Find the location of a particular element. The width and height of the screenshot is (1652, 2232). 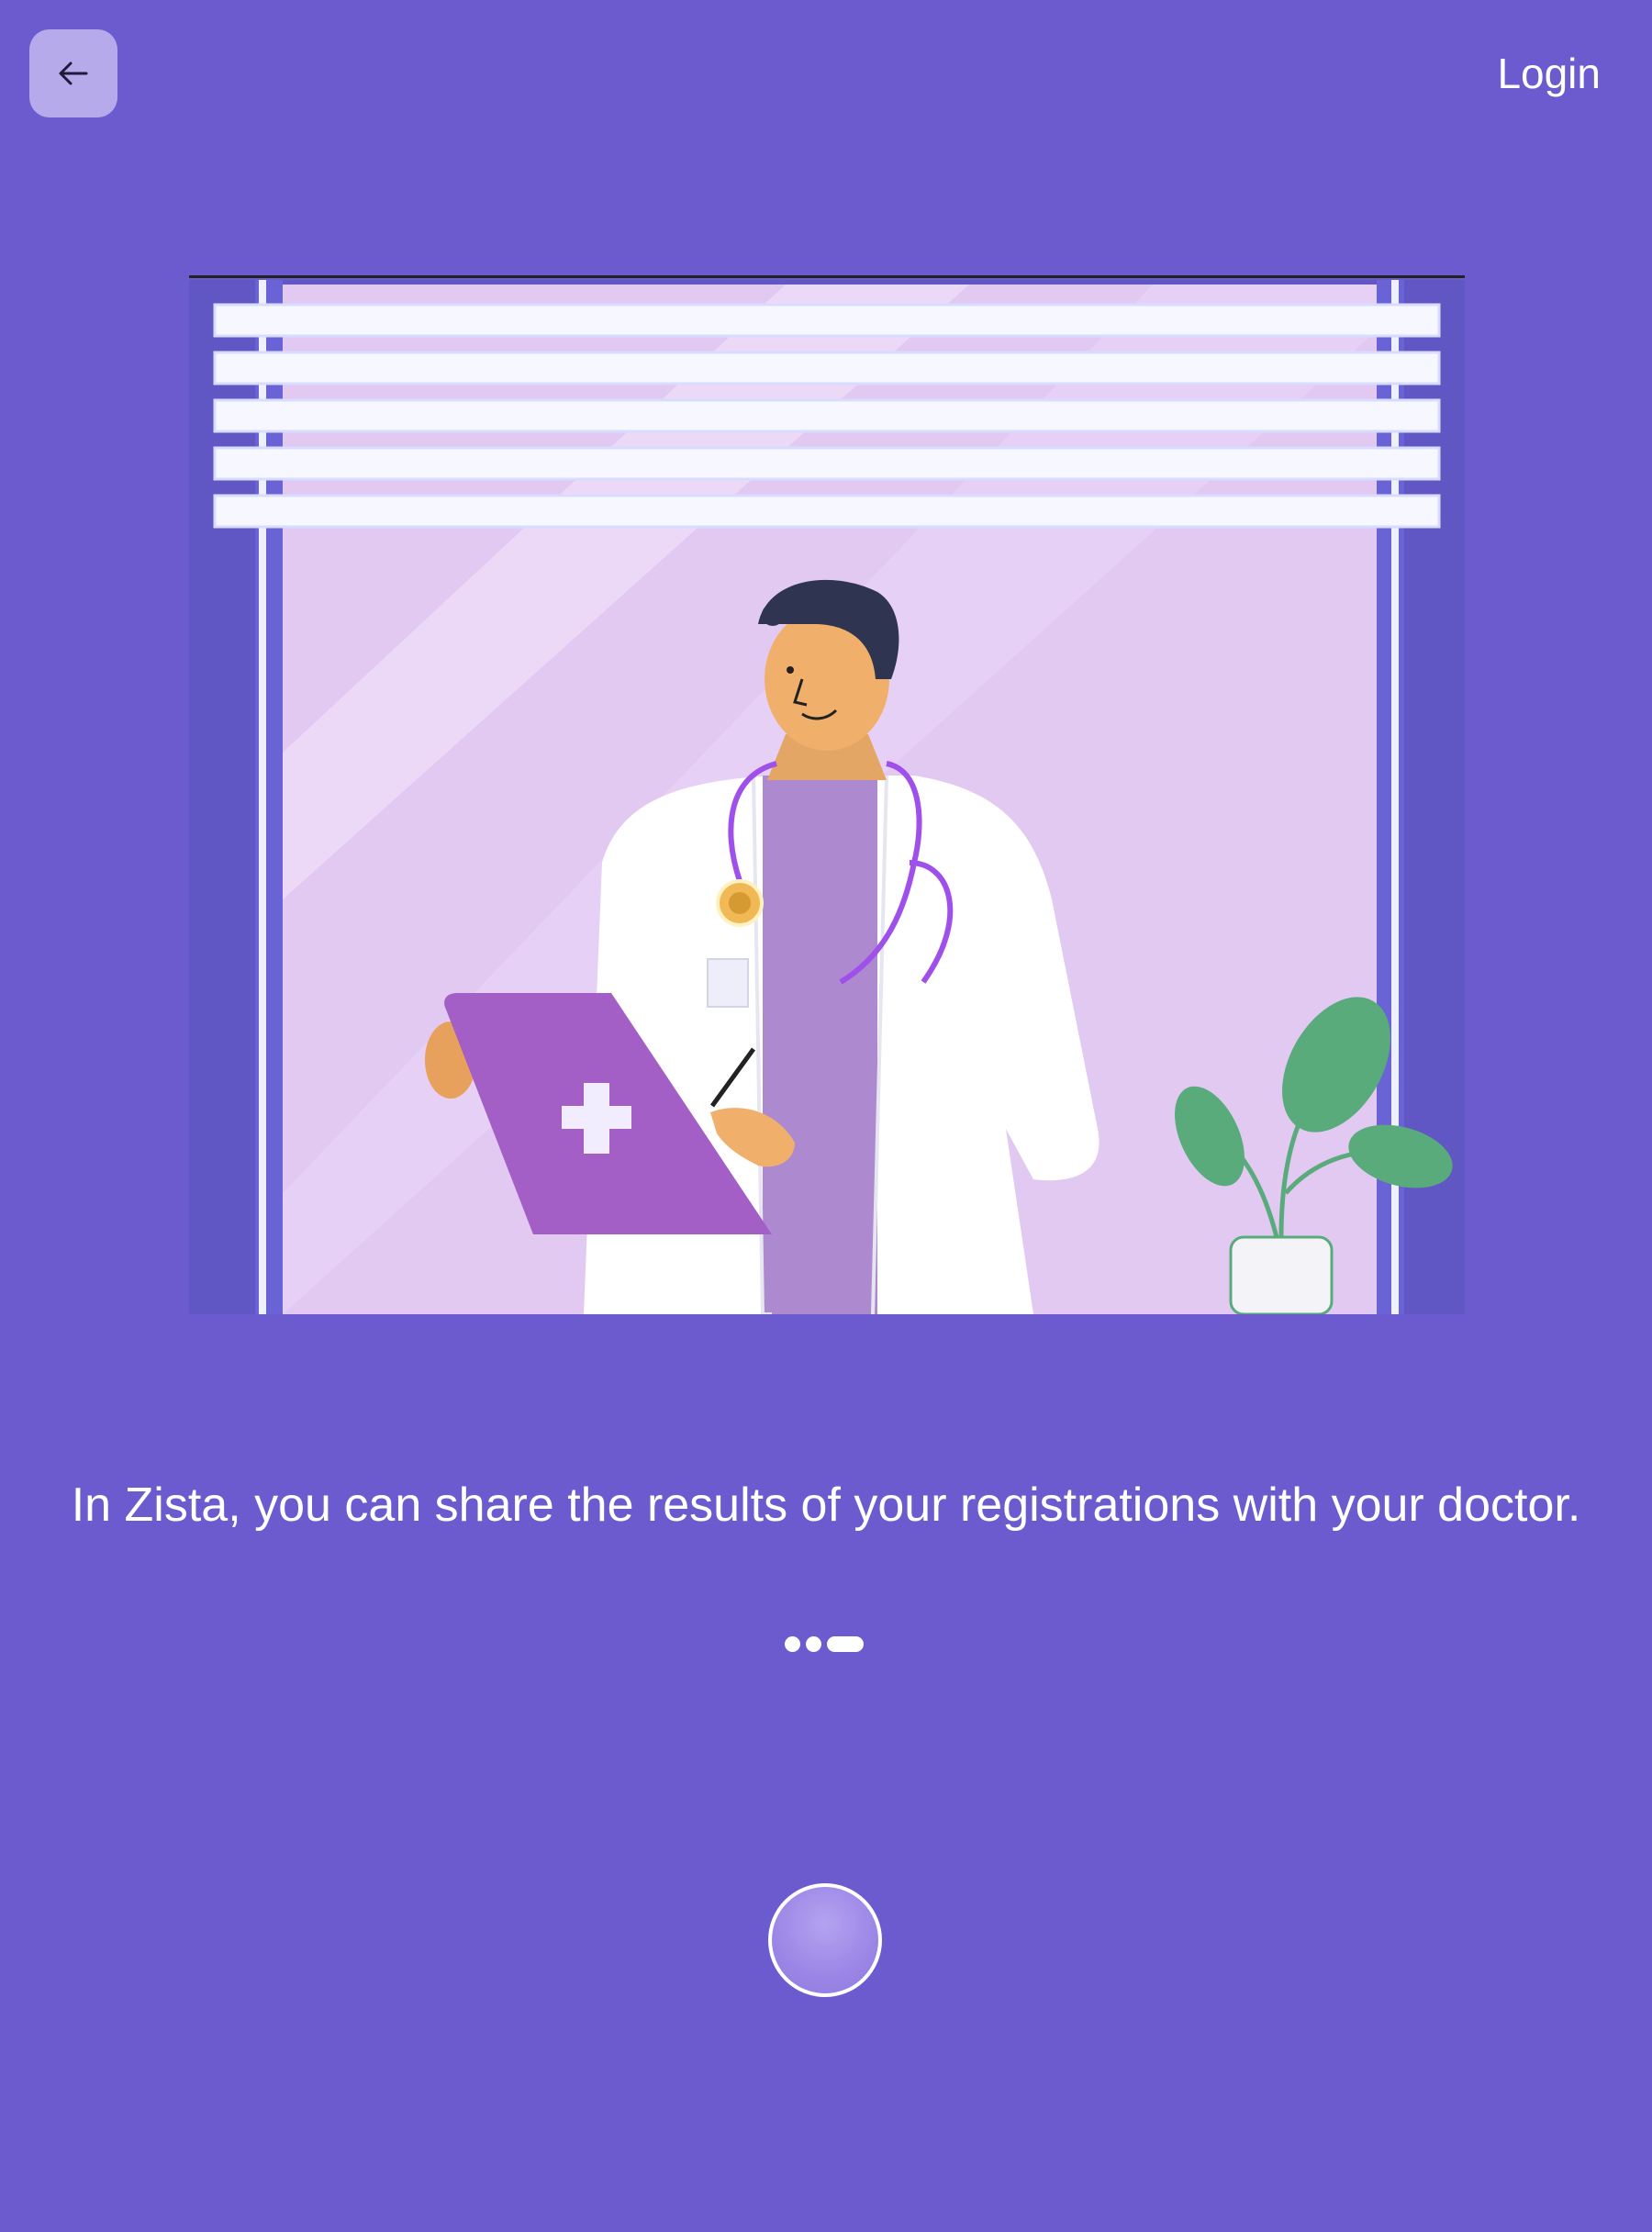

arrow-left-icon is located at coordinates (73, 73).